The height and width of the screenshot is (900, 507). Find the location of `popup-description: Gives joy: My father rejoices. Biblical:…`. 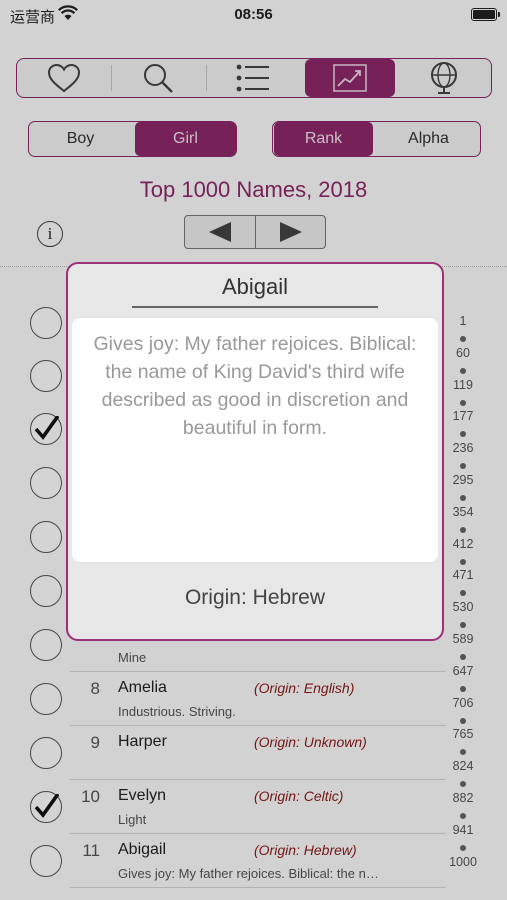

popup-description: Gives joy: My father rejoices. Biblical:… is located at coordinates (255, 386).